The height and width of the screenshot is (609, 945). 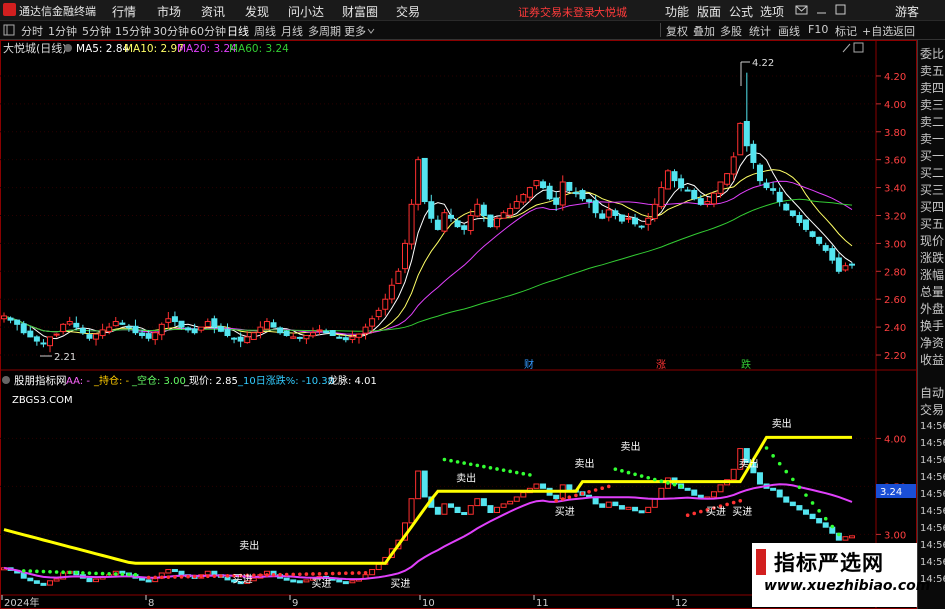 I want to click on menu-market: 市场, so click(x=169, y=11).